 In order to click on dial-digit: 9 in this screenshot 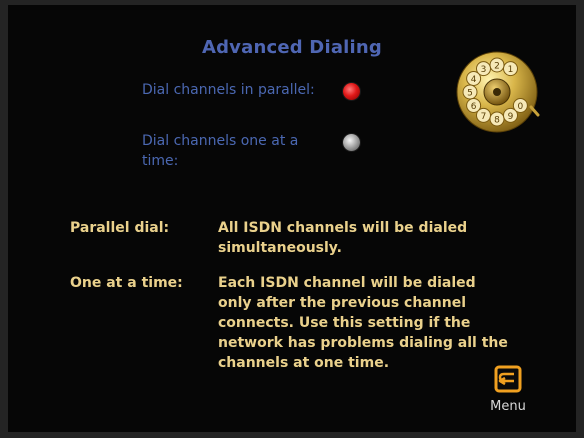, I will do `click(511, 117)`.